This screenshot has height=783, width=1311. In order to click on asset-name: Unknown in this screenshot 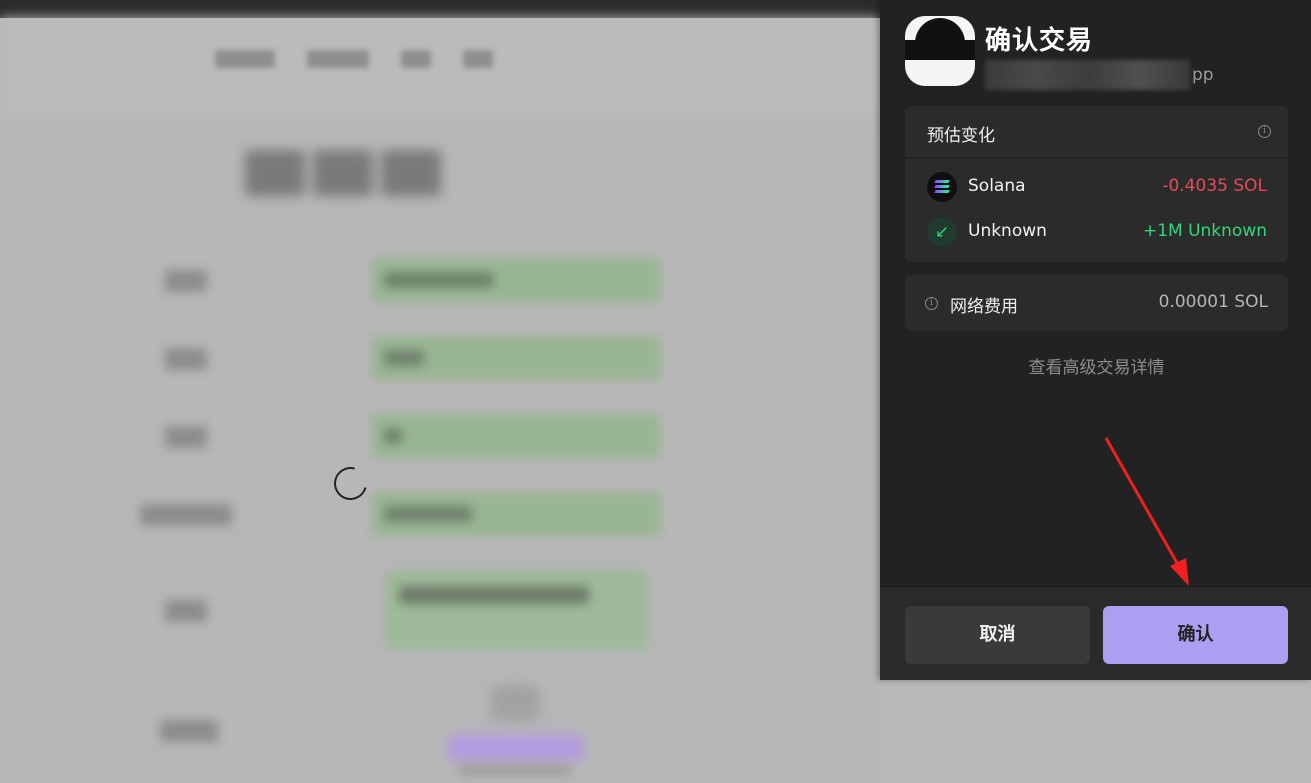, I will do `click(1007, 231)`.